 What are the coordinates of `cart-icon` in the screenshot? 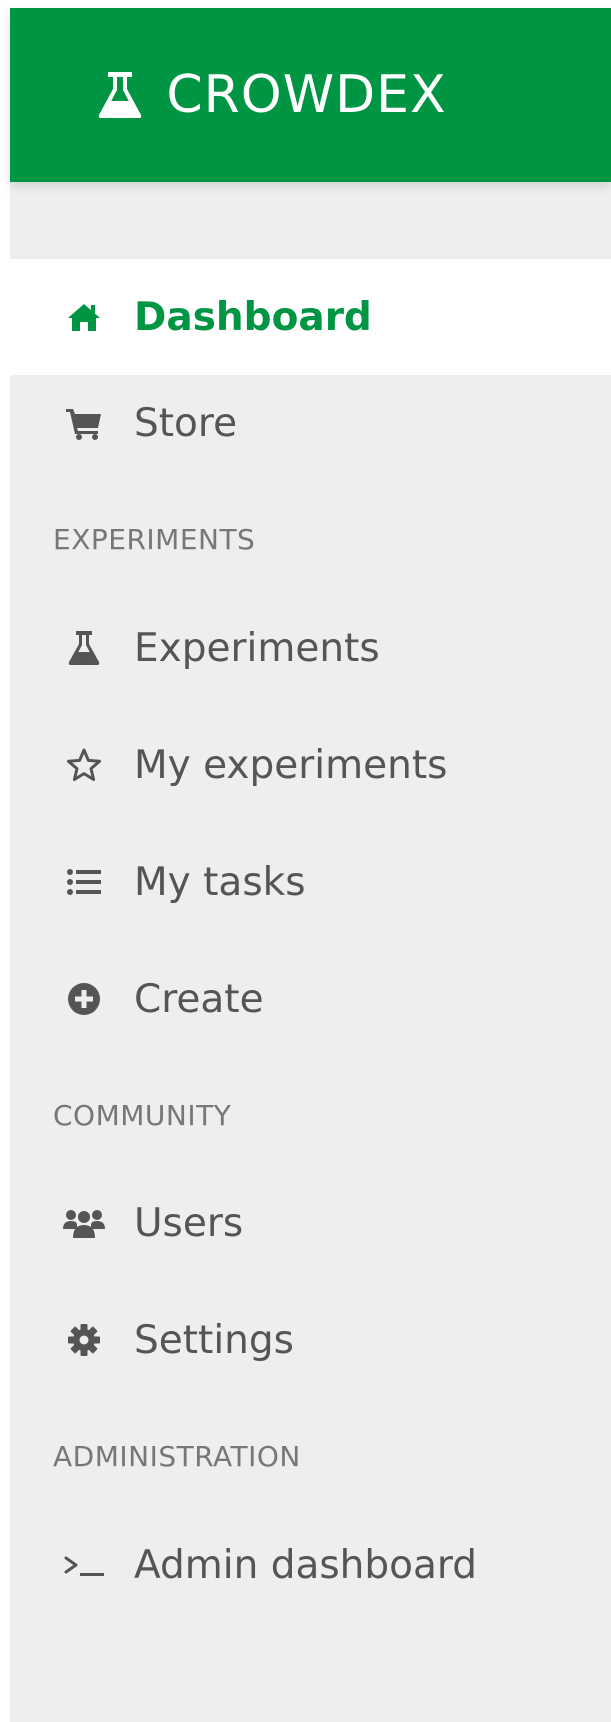 It's located at (84, 423).